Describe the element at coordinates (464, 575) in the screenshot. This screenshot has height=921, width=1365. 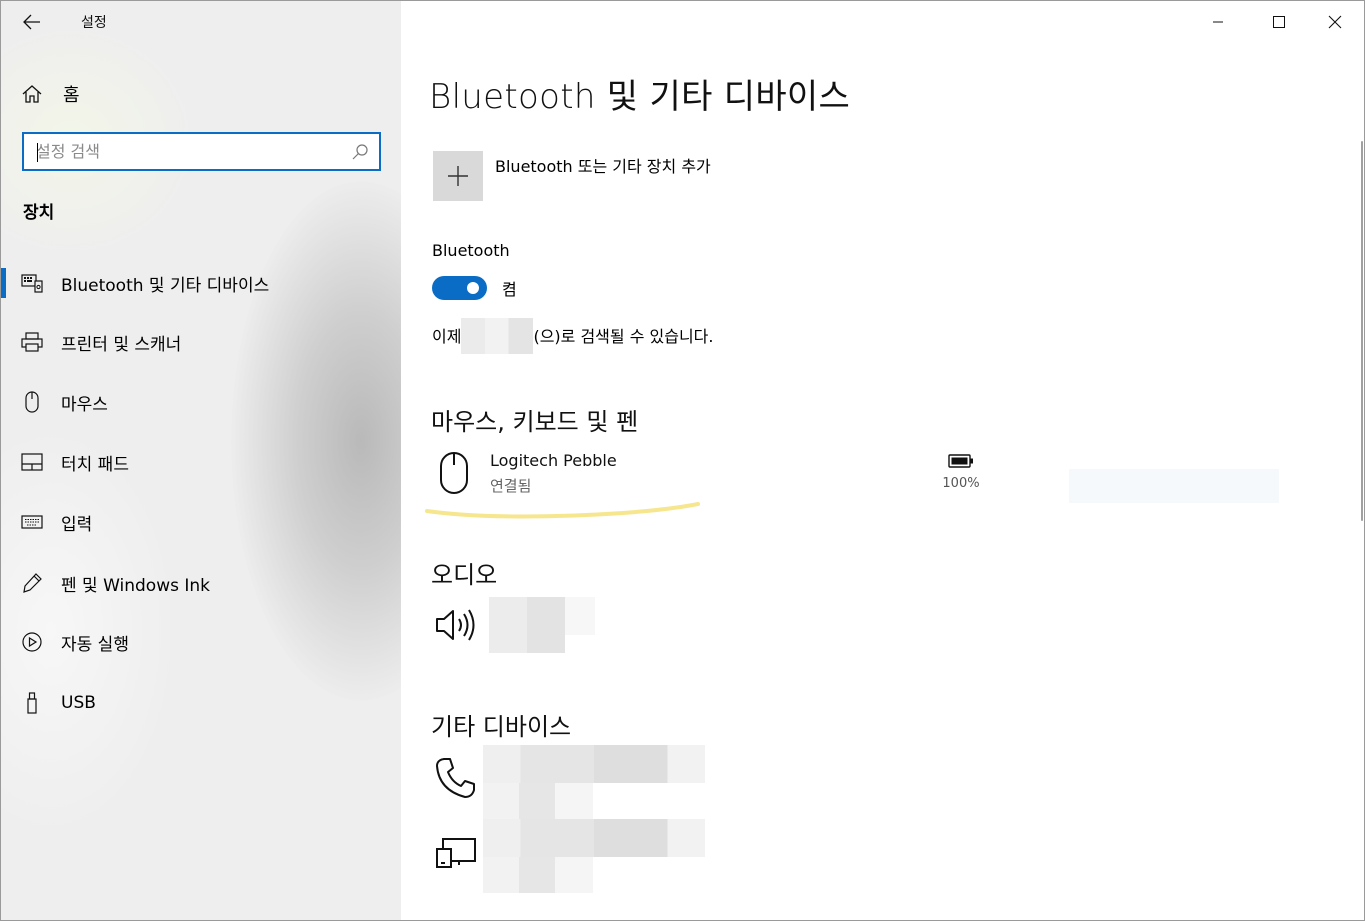
I see `group-heading-audio: 오디오` at that location.